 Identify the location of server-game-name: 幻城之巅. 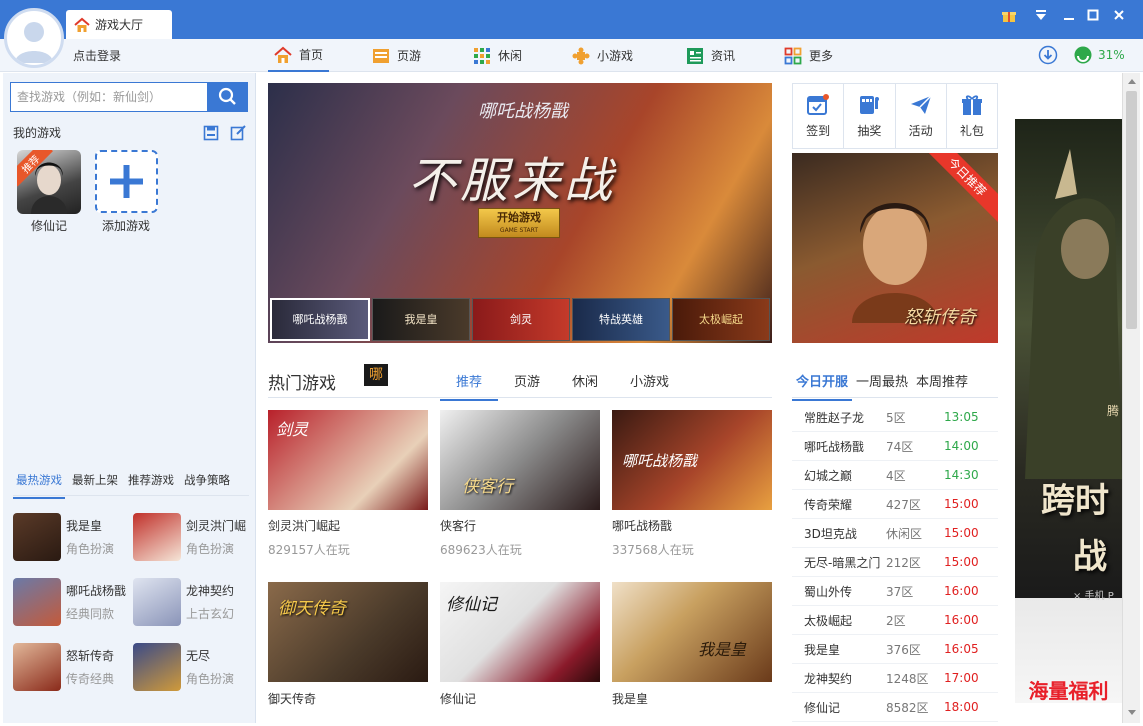
(839, 475).